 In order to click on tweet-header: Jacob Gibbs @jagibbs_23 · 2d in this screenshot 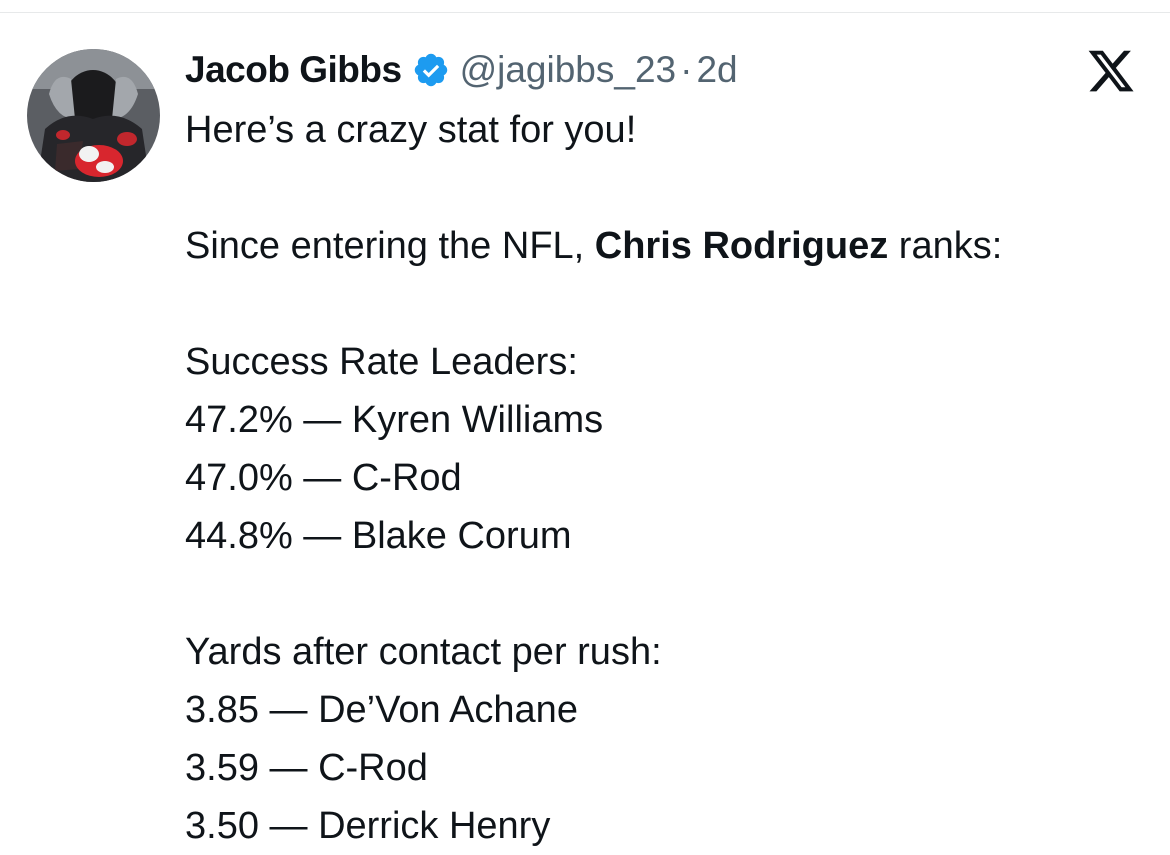, I will do `click(461, 70)`.